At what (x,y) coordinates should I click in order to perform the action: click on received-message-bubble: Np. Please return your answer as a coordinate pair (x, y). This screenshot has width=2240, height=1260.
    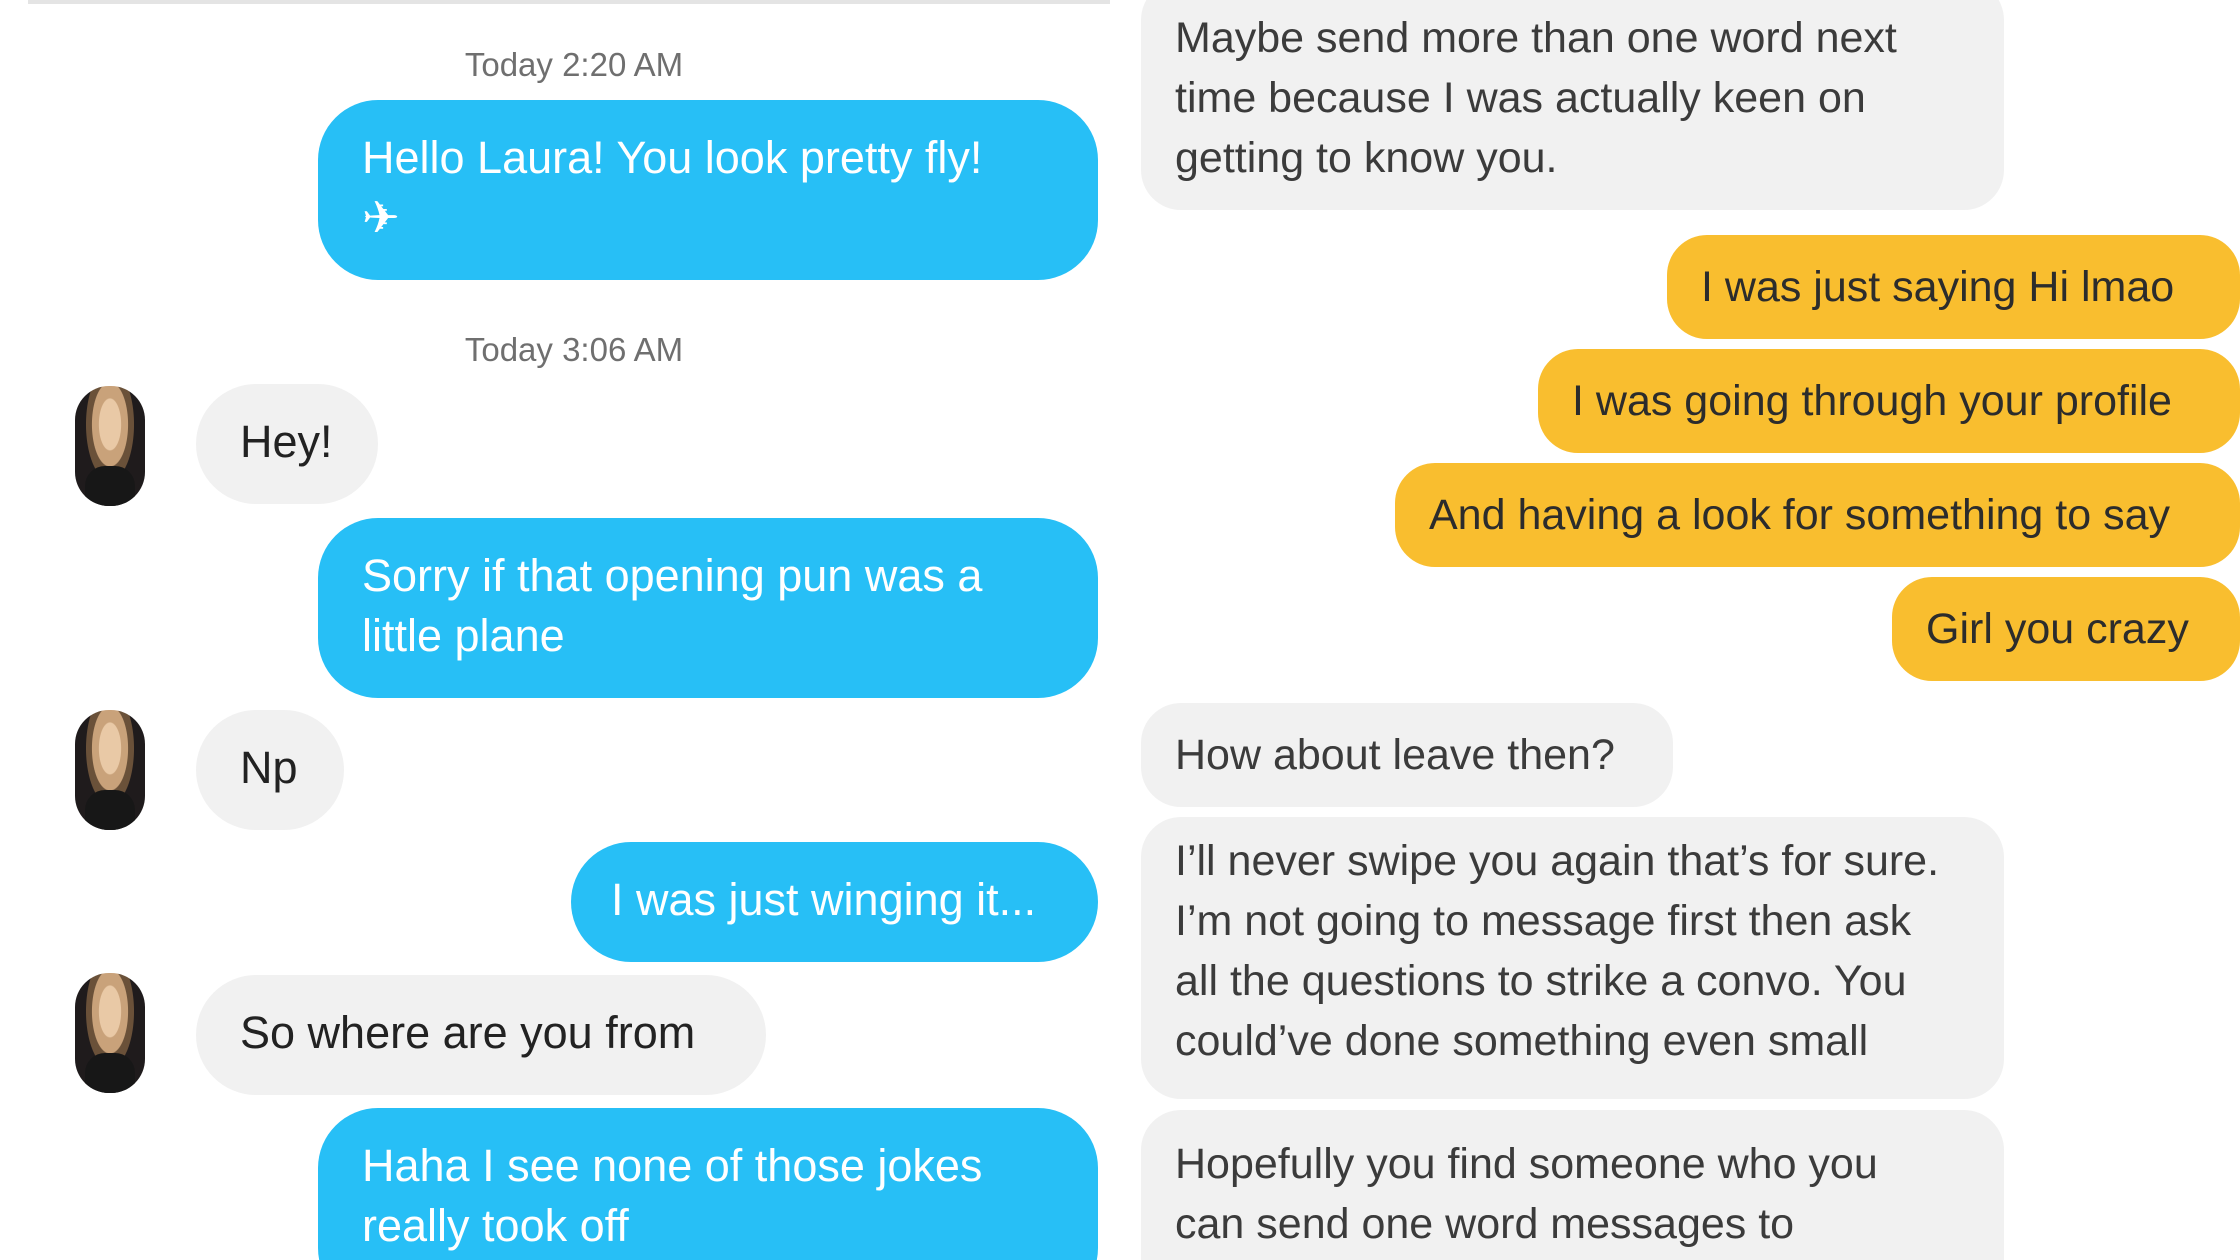
    Looking at the image, I should click on (270, 770).